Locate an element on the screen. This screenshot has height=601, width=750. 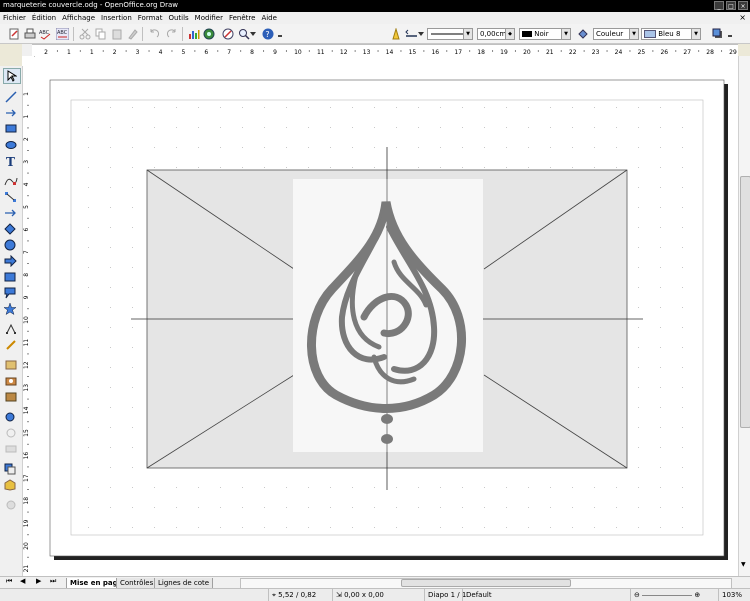
arrow-line-tool-icon is located at coordinates (11, 113).